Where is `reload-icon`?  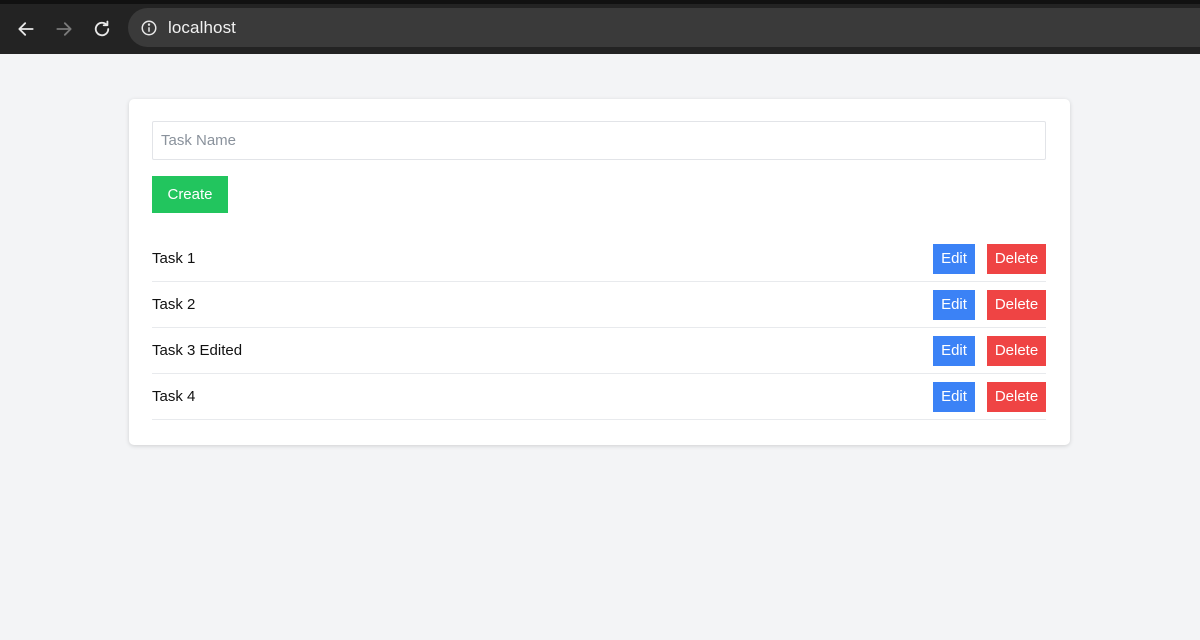 reload-icon is located at coordinates (102, 28).